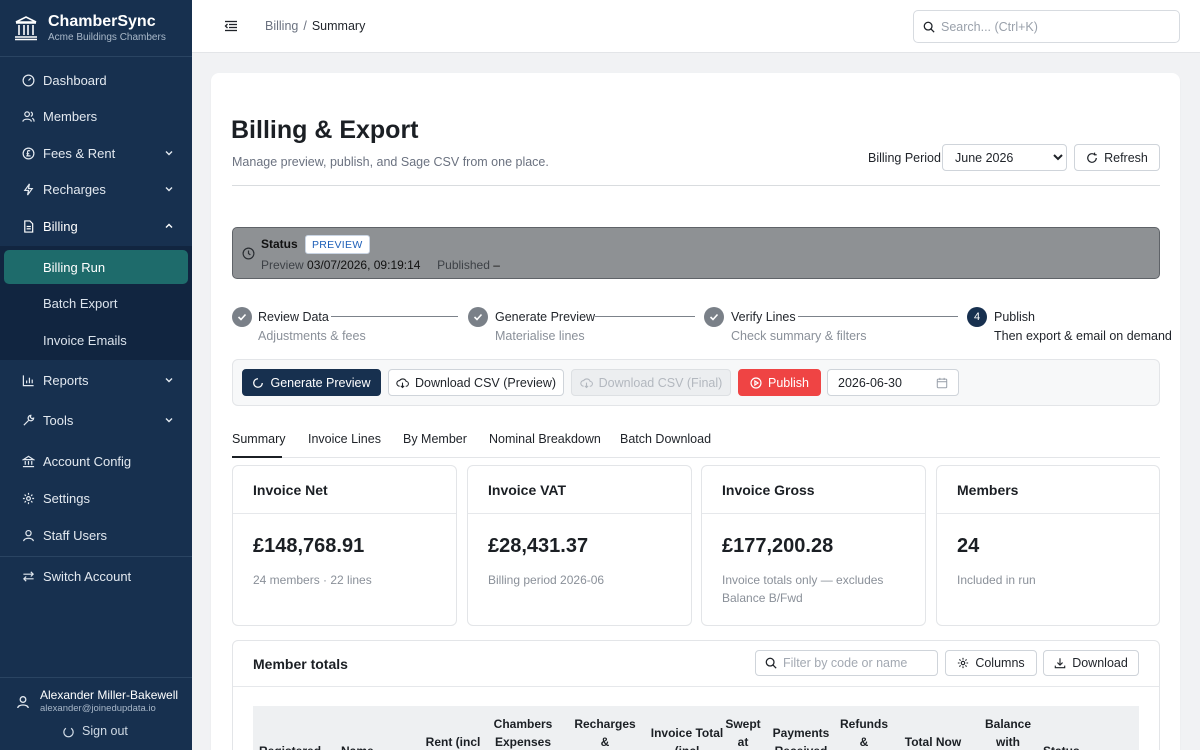  I want to click on publish-button: Publish, so click(779, 382).